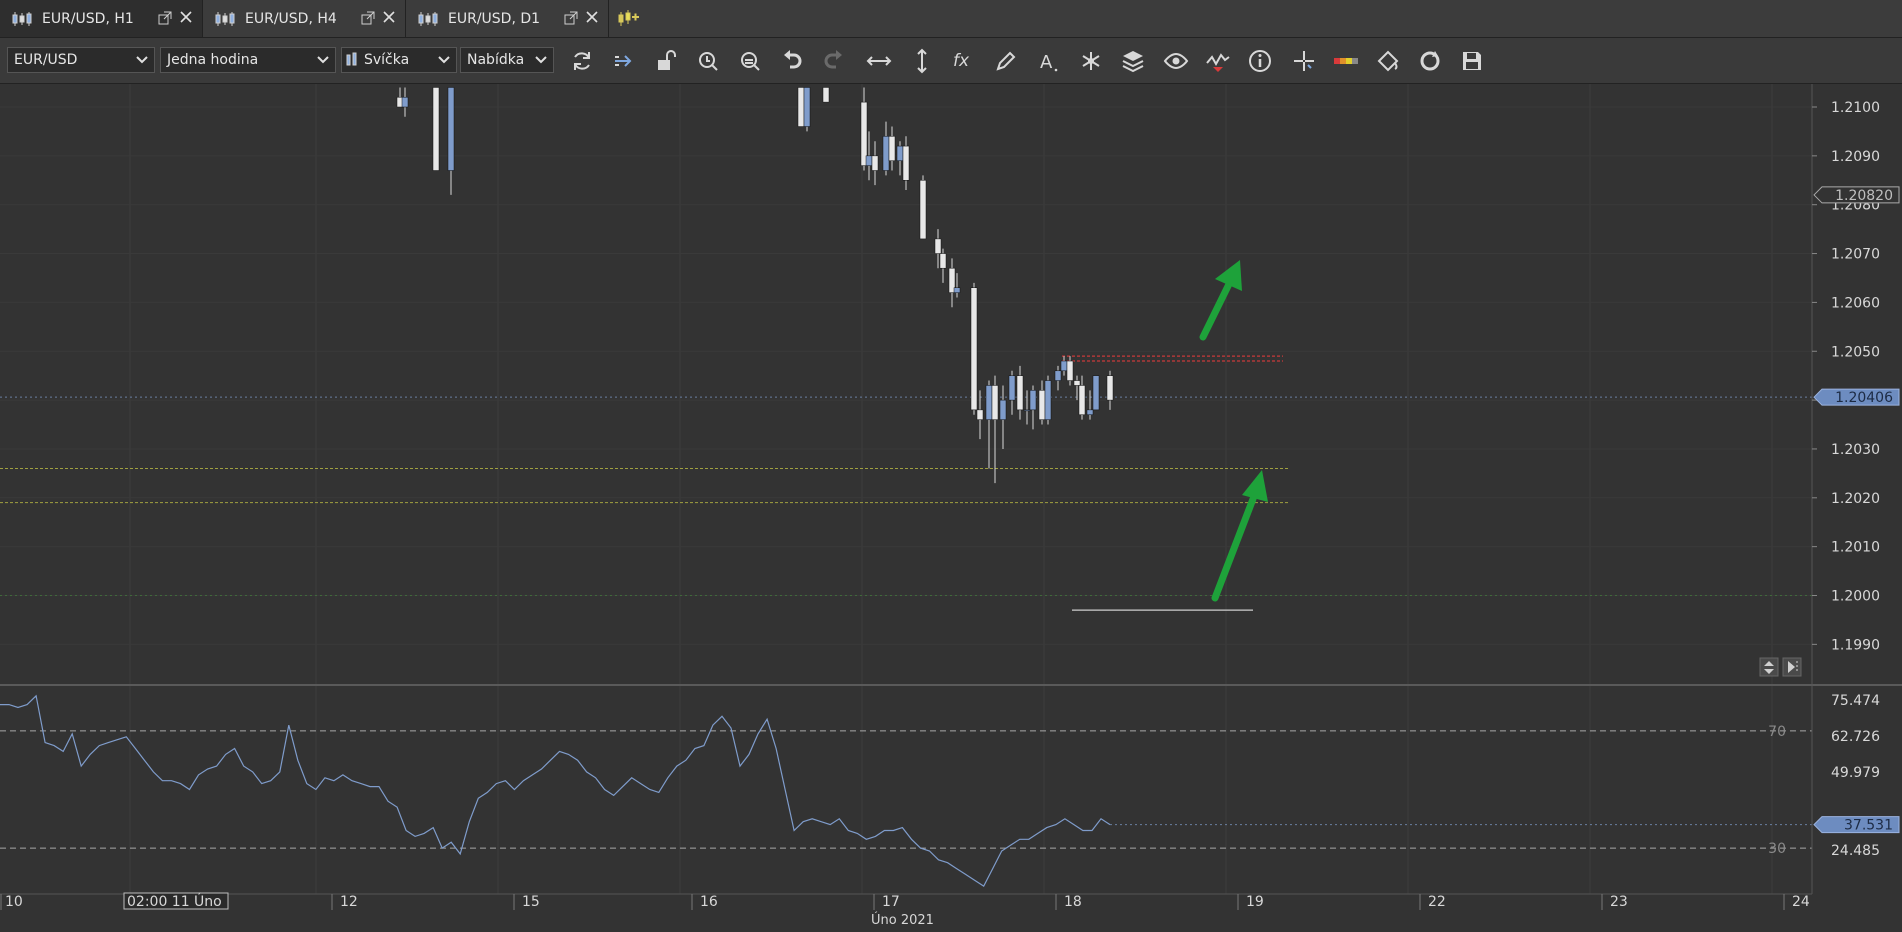 The height and width of the screenshot is (932, 1902). What do you see at coordinates (879, 61) in the screenshot?
I see `horizontal-scale-icon` at bounding box center [879, 61].